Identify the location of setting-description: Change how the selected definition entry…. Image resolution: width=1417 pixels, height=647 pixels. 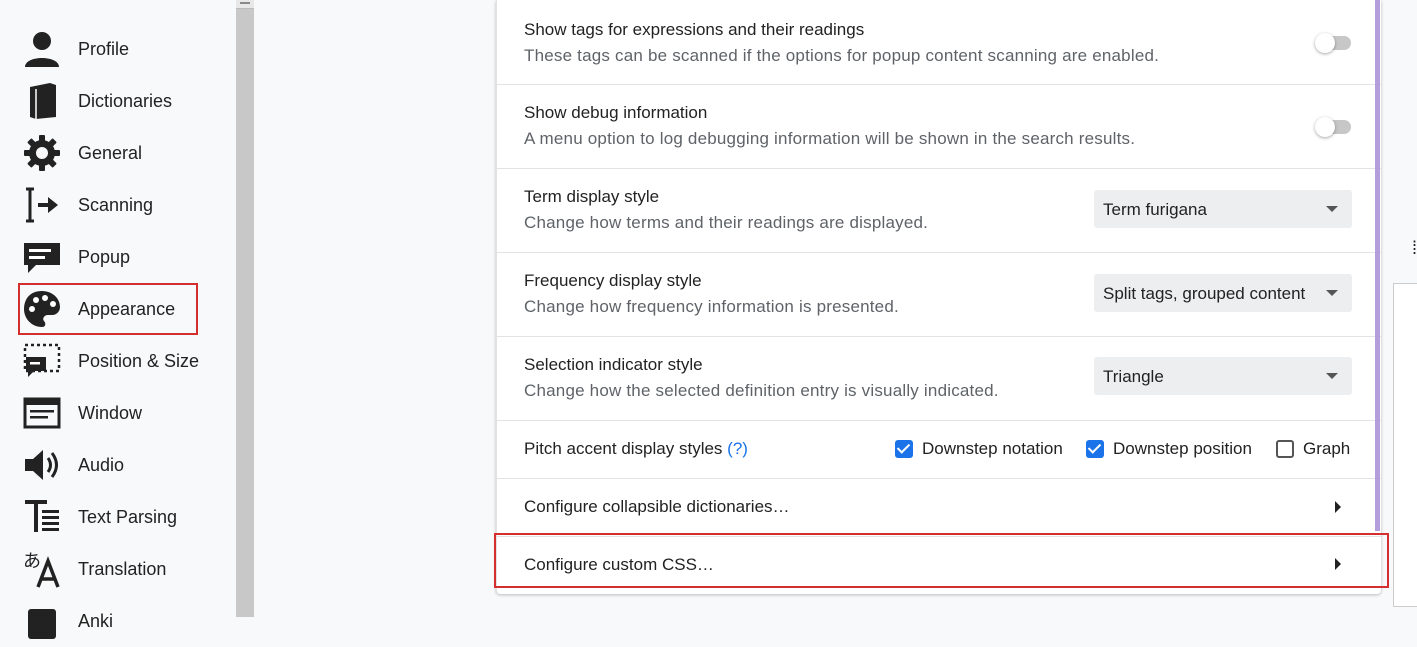
(761, 390).